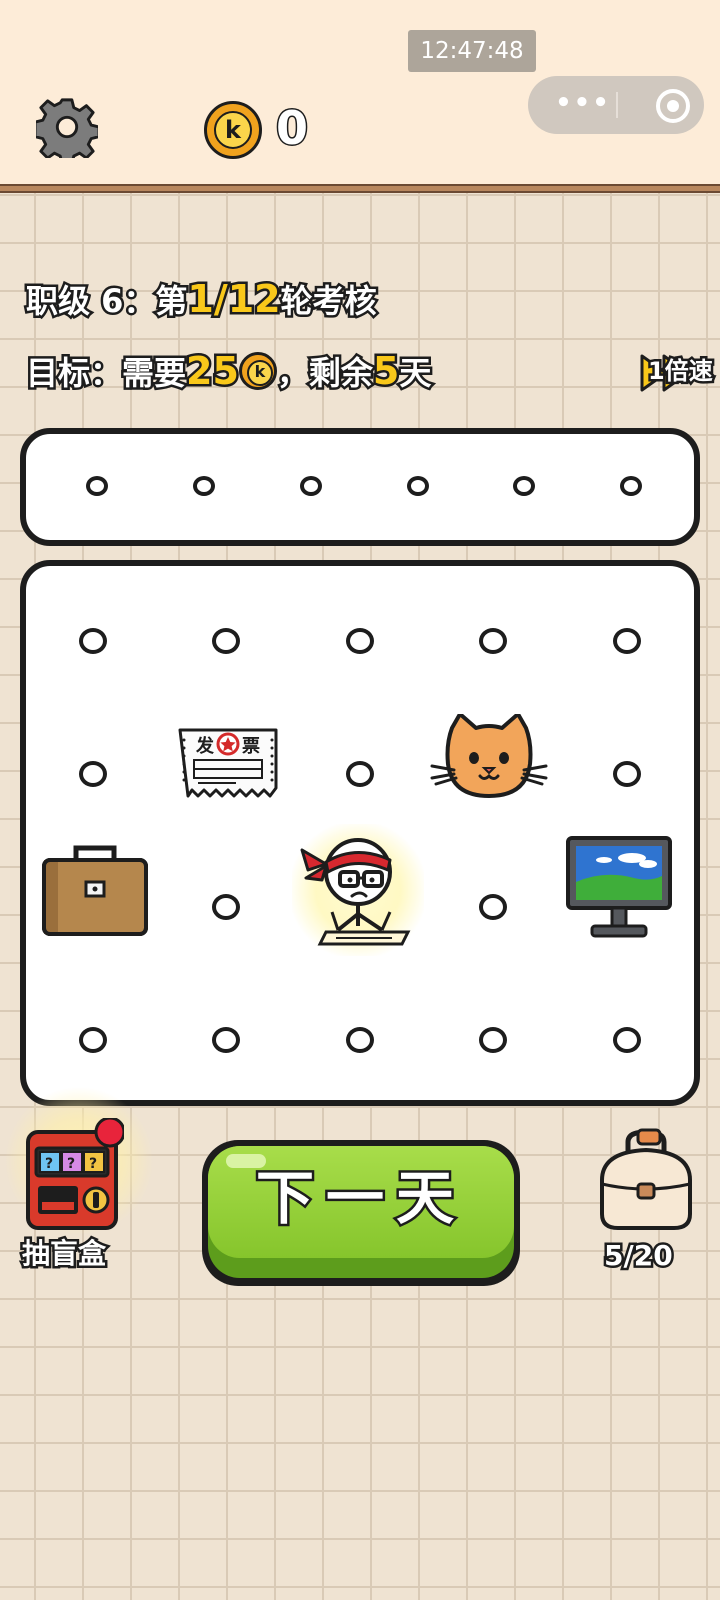 The width and height of the screenshot is (720, 1600). I want to click on gear-icon, so click(67, 127).